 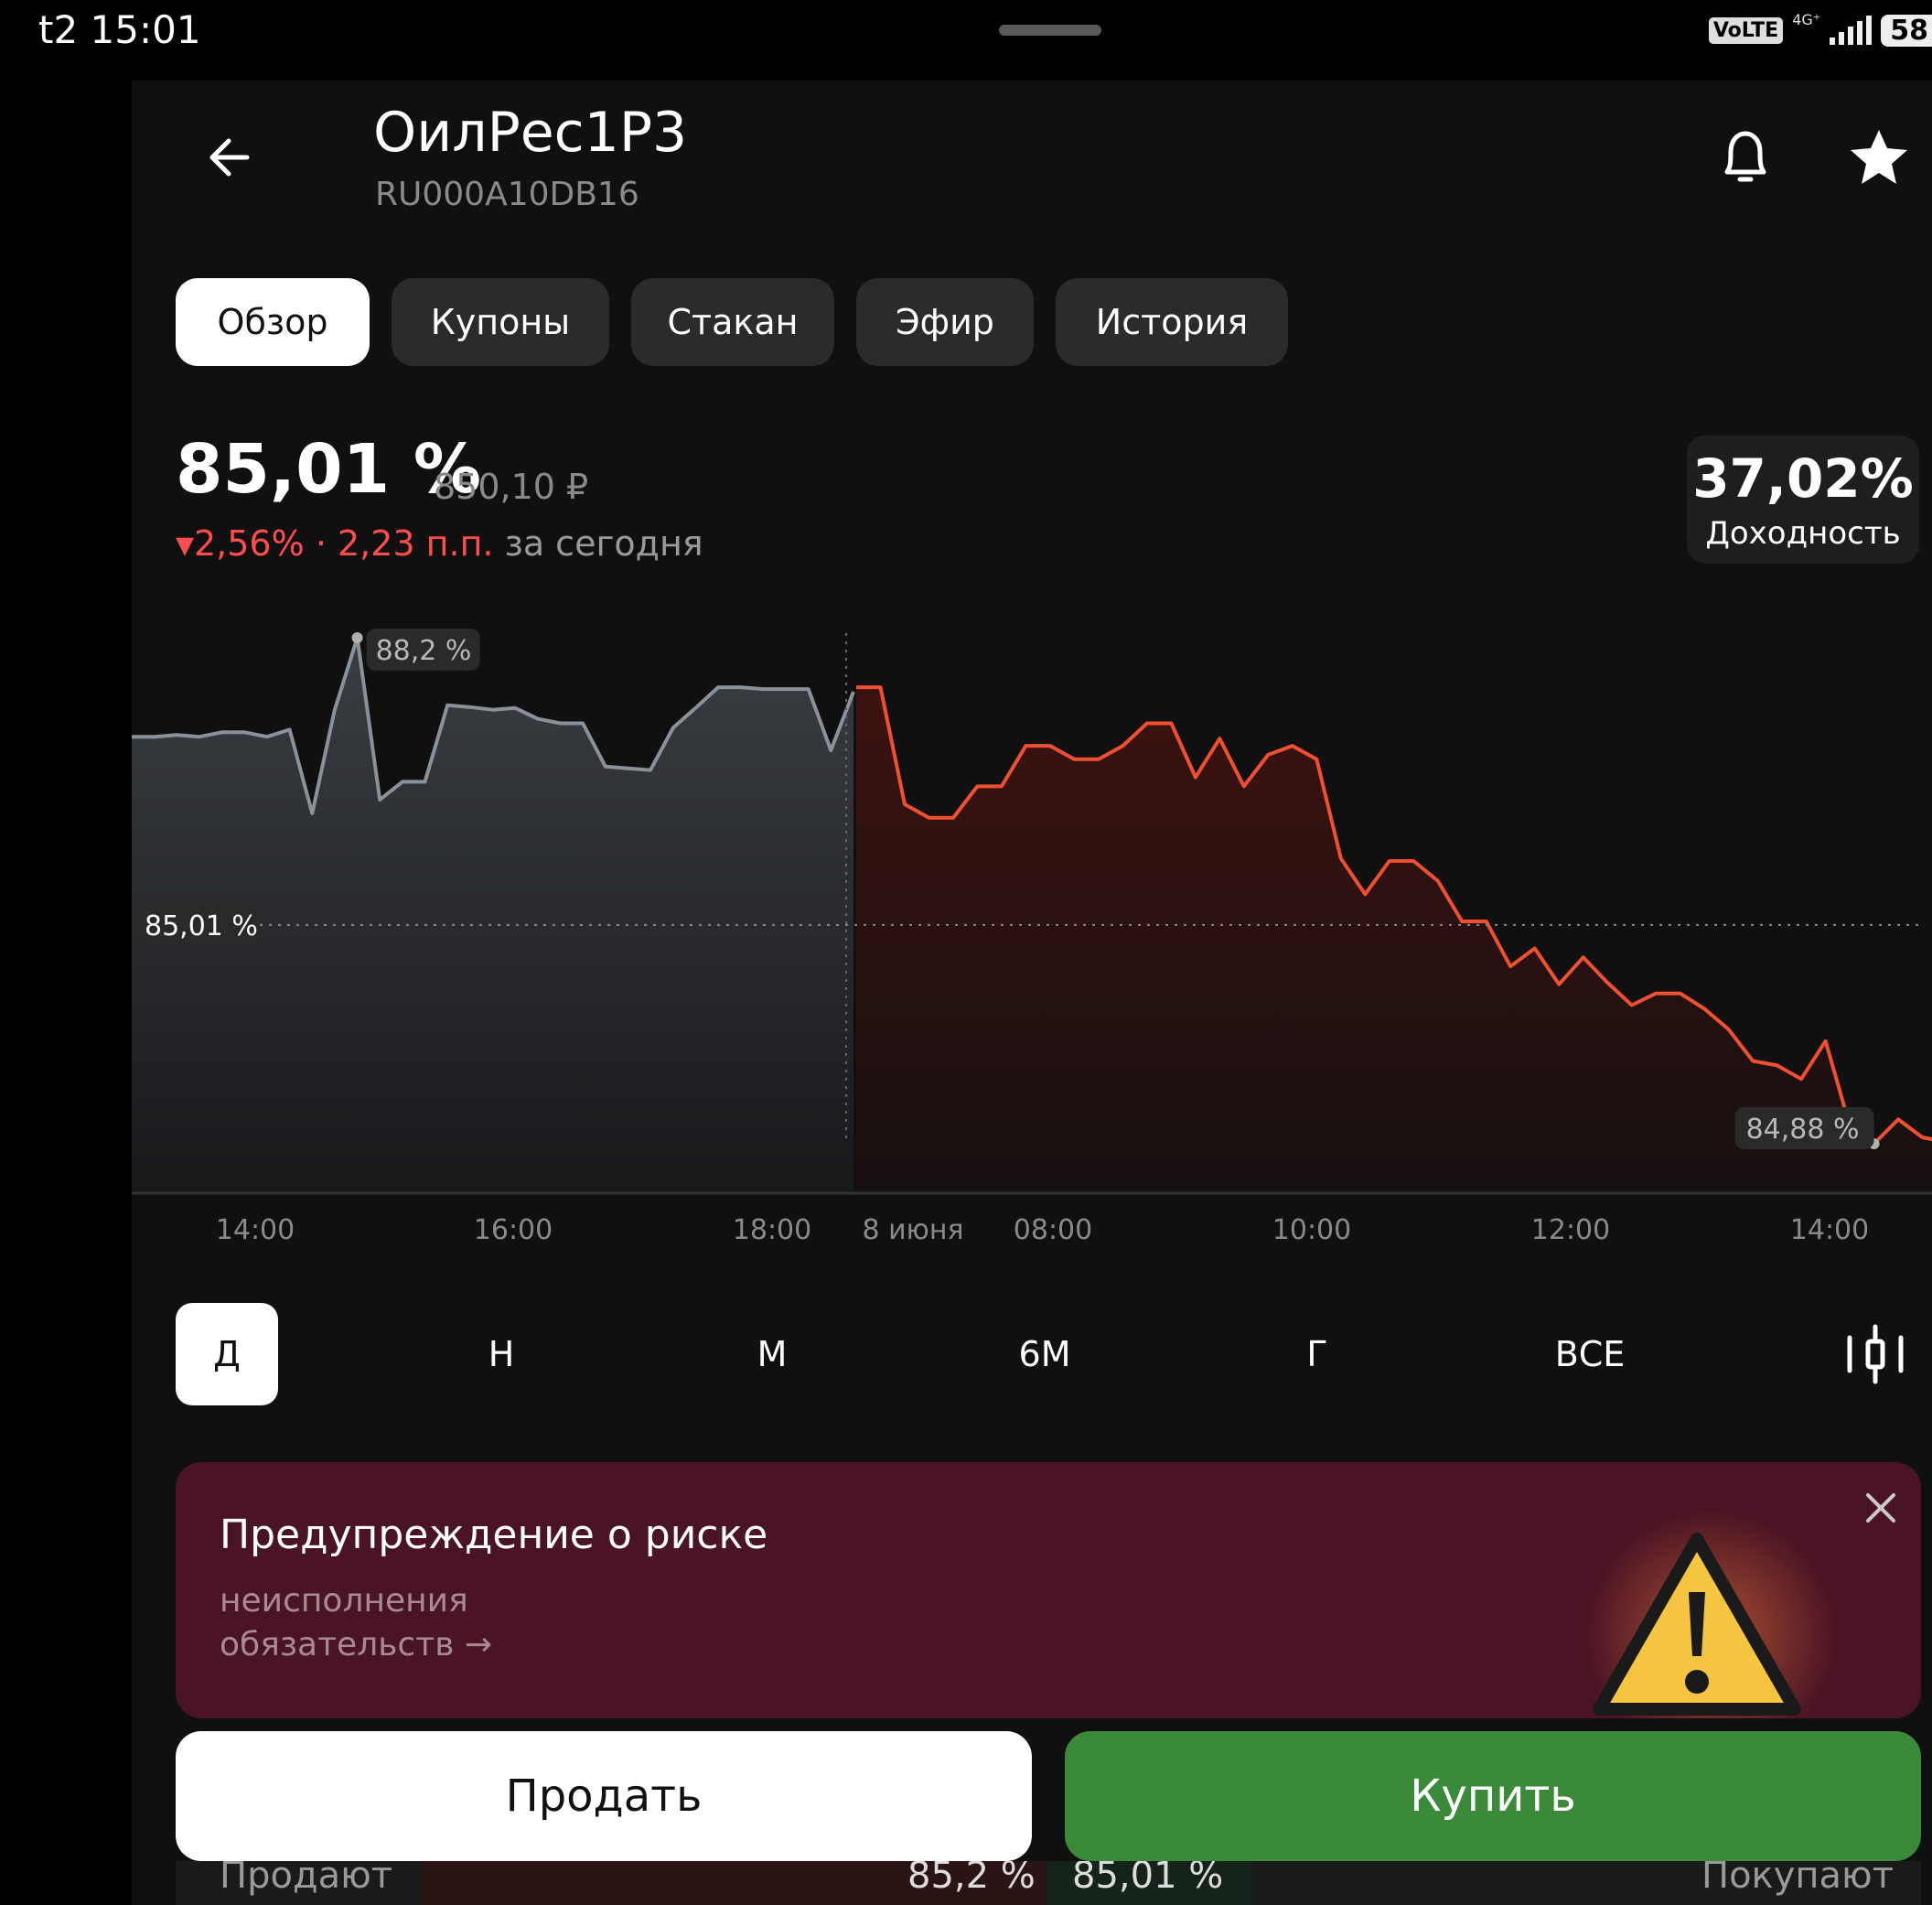 I want to click on period-week: Н, so click(x=501, y=1354).